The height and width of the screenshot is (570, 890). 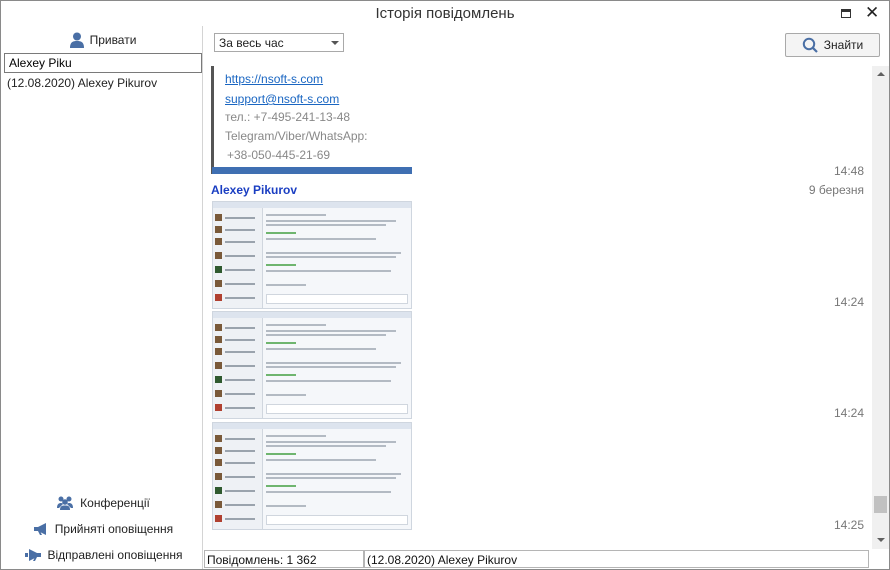 I want to click on period-select: За весь час, so click(x=279, y=42).